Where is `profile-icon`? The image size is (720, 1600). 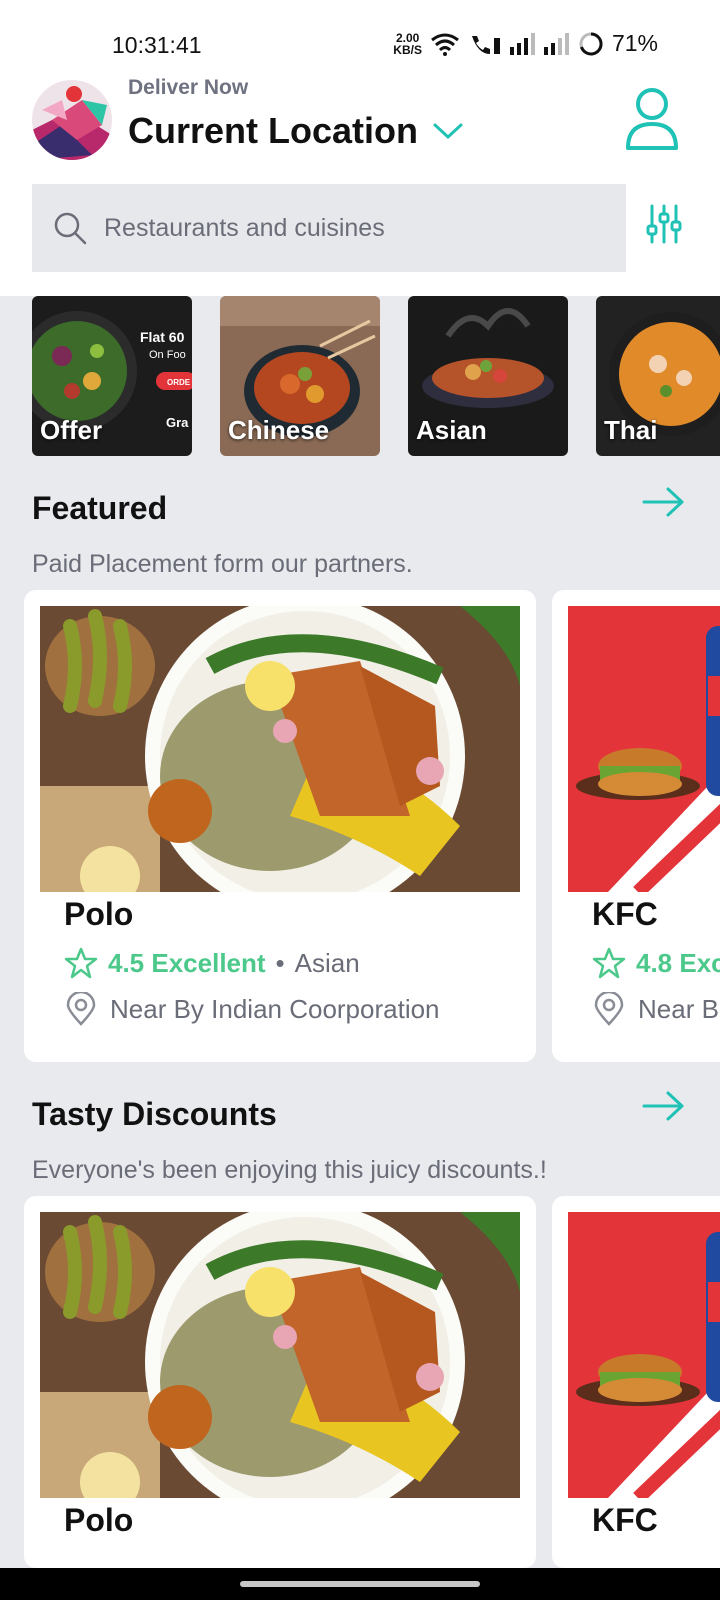
profile-icon is located at coordinates (652, 119).